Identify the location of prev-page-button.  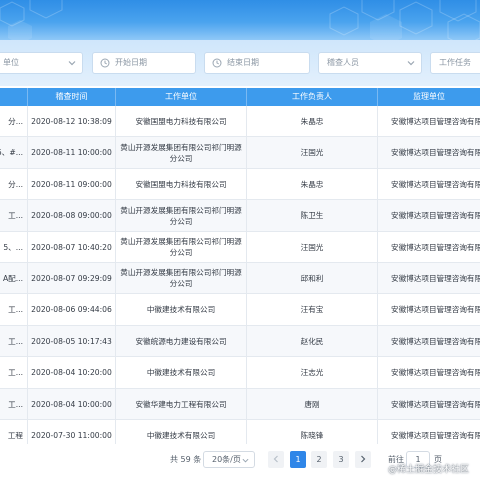
(276, 459).